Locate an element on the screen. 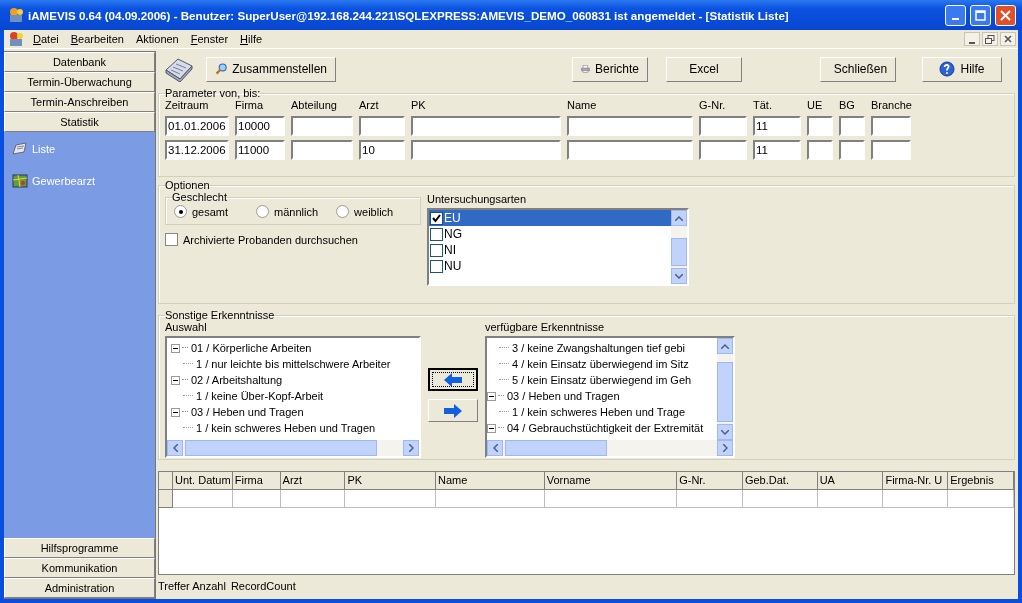  toolbar-button: Berichte is located at coordinates (610, 69).